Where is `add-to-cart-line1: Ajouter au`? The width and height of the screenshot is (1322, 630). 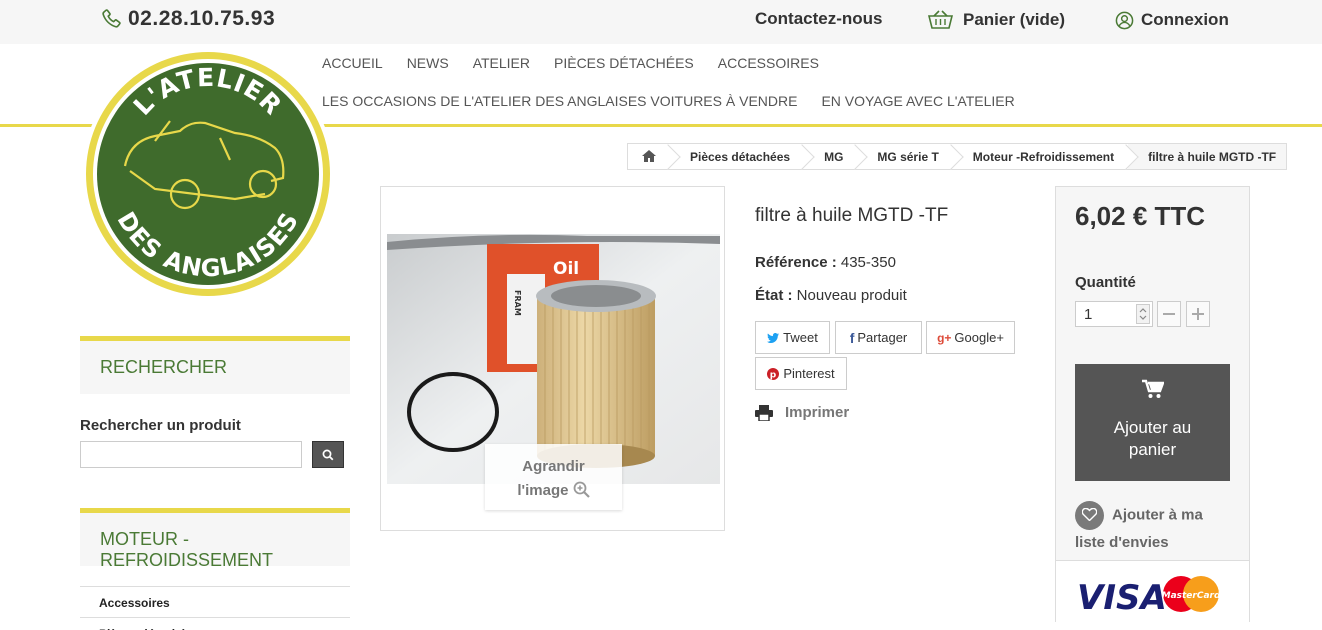 add-to-cart-line1: Ajouter au is located at coordinates (1152, 427).